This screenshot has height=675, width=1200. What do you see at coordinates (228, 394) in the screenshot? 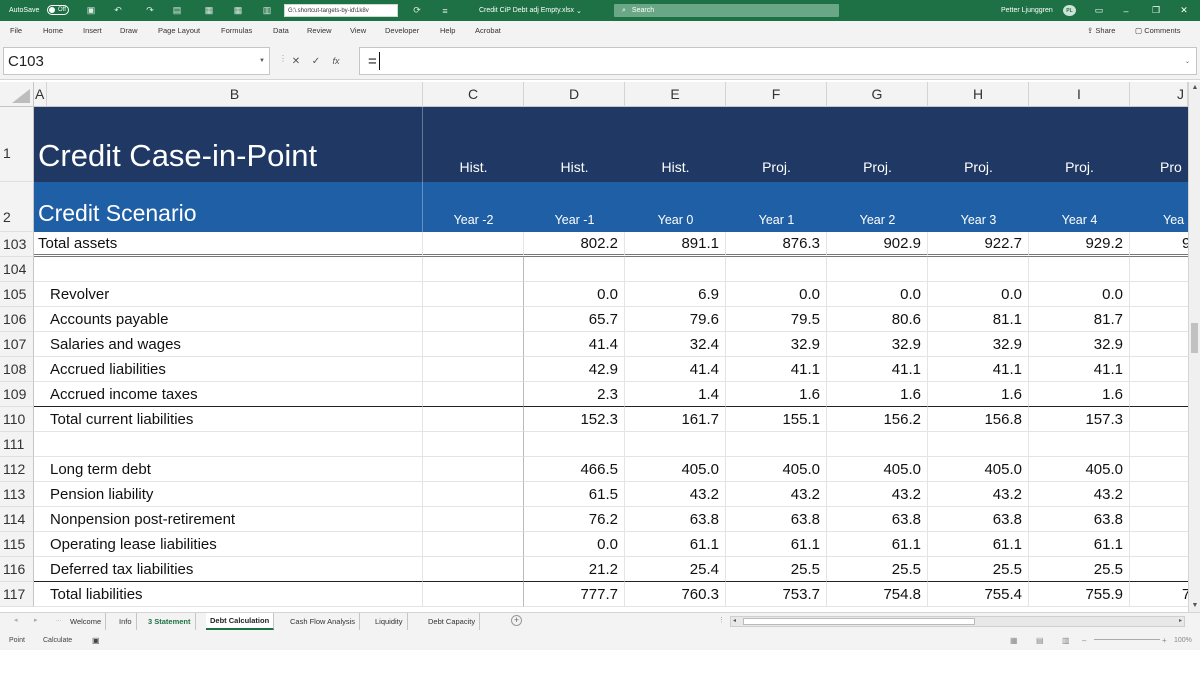
I see `row-label: Accrued income taxes` at bounding box center [228, 394].